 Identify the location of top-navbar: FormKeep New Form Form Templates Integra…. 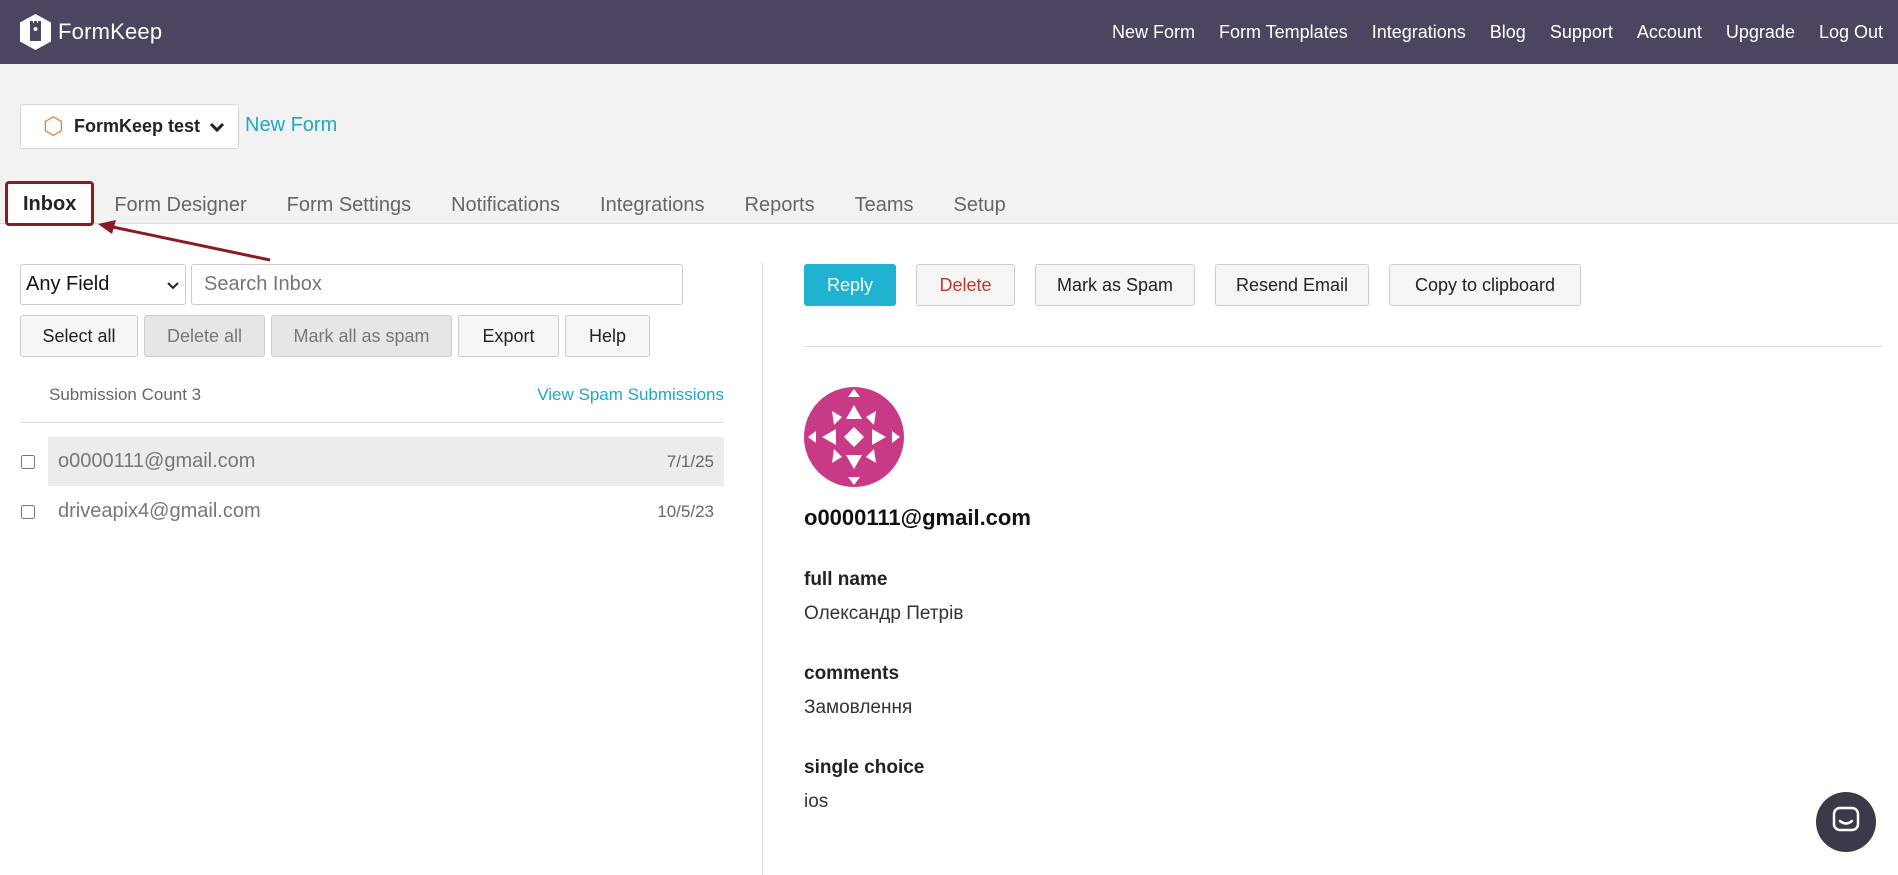
(949, 32).